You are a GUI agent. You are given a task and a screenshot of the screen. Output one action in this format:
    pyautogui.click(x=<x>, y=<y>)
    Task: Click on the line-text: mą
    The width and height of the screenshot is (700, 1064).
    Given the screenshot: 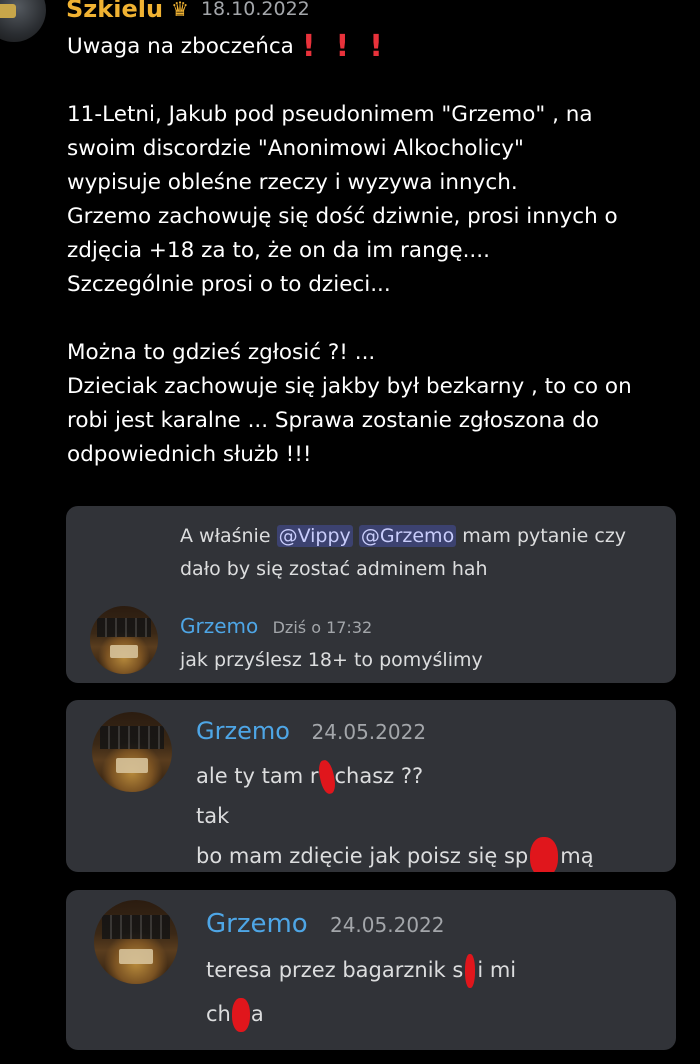 What is the action you would take?
    pyautogui.click(x=577, y=856)
    